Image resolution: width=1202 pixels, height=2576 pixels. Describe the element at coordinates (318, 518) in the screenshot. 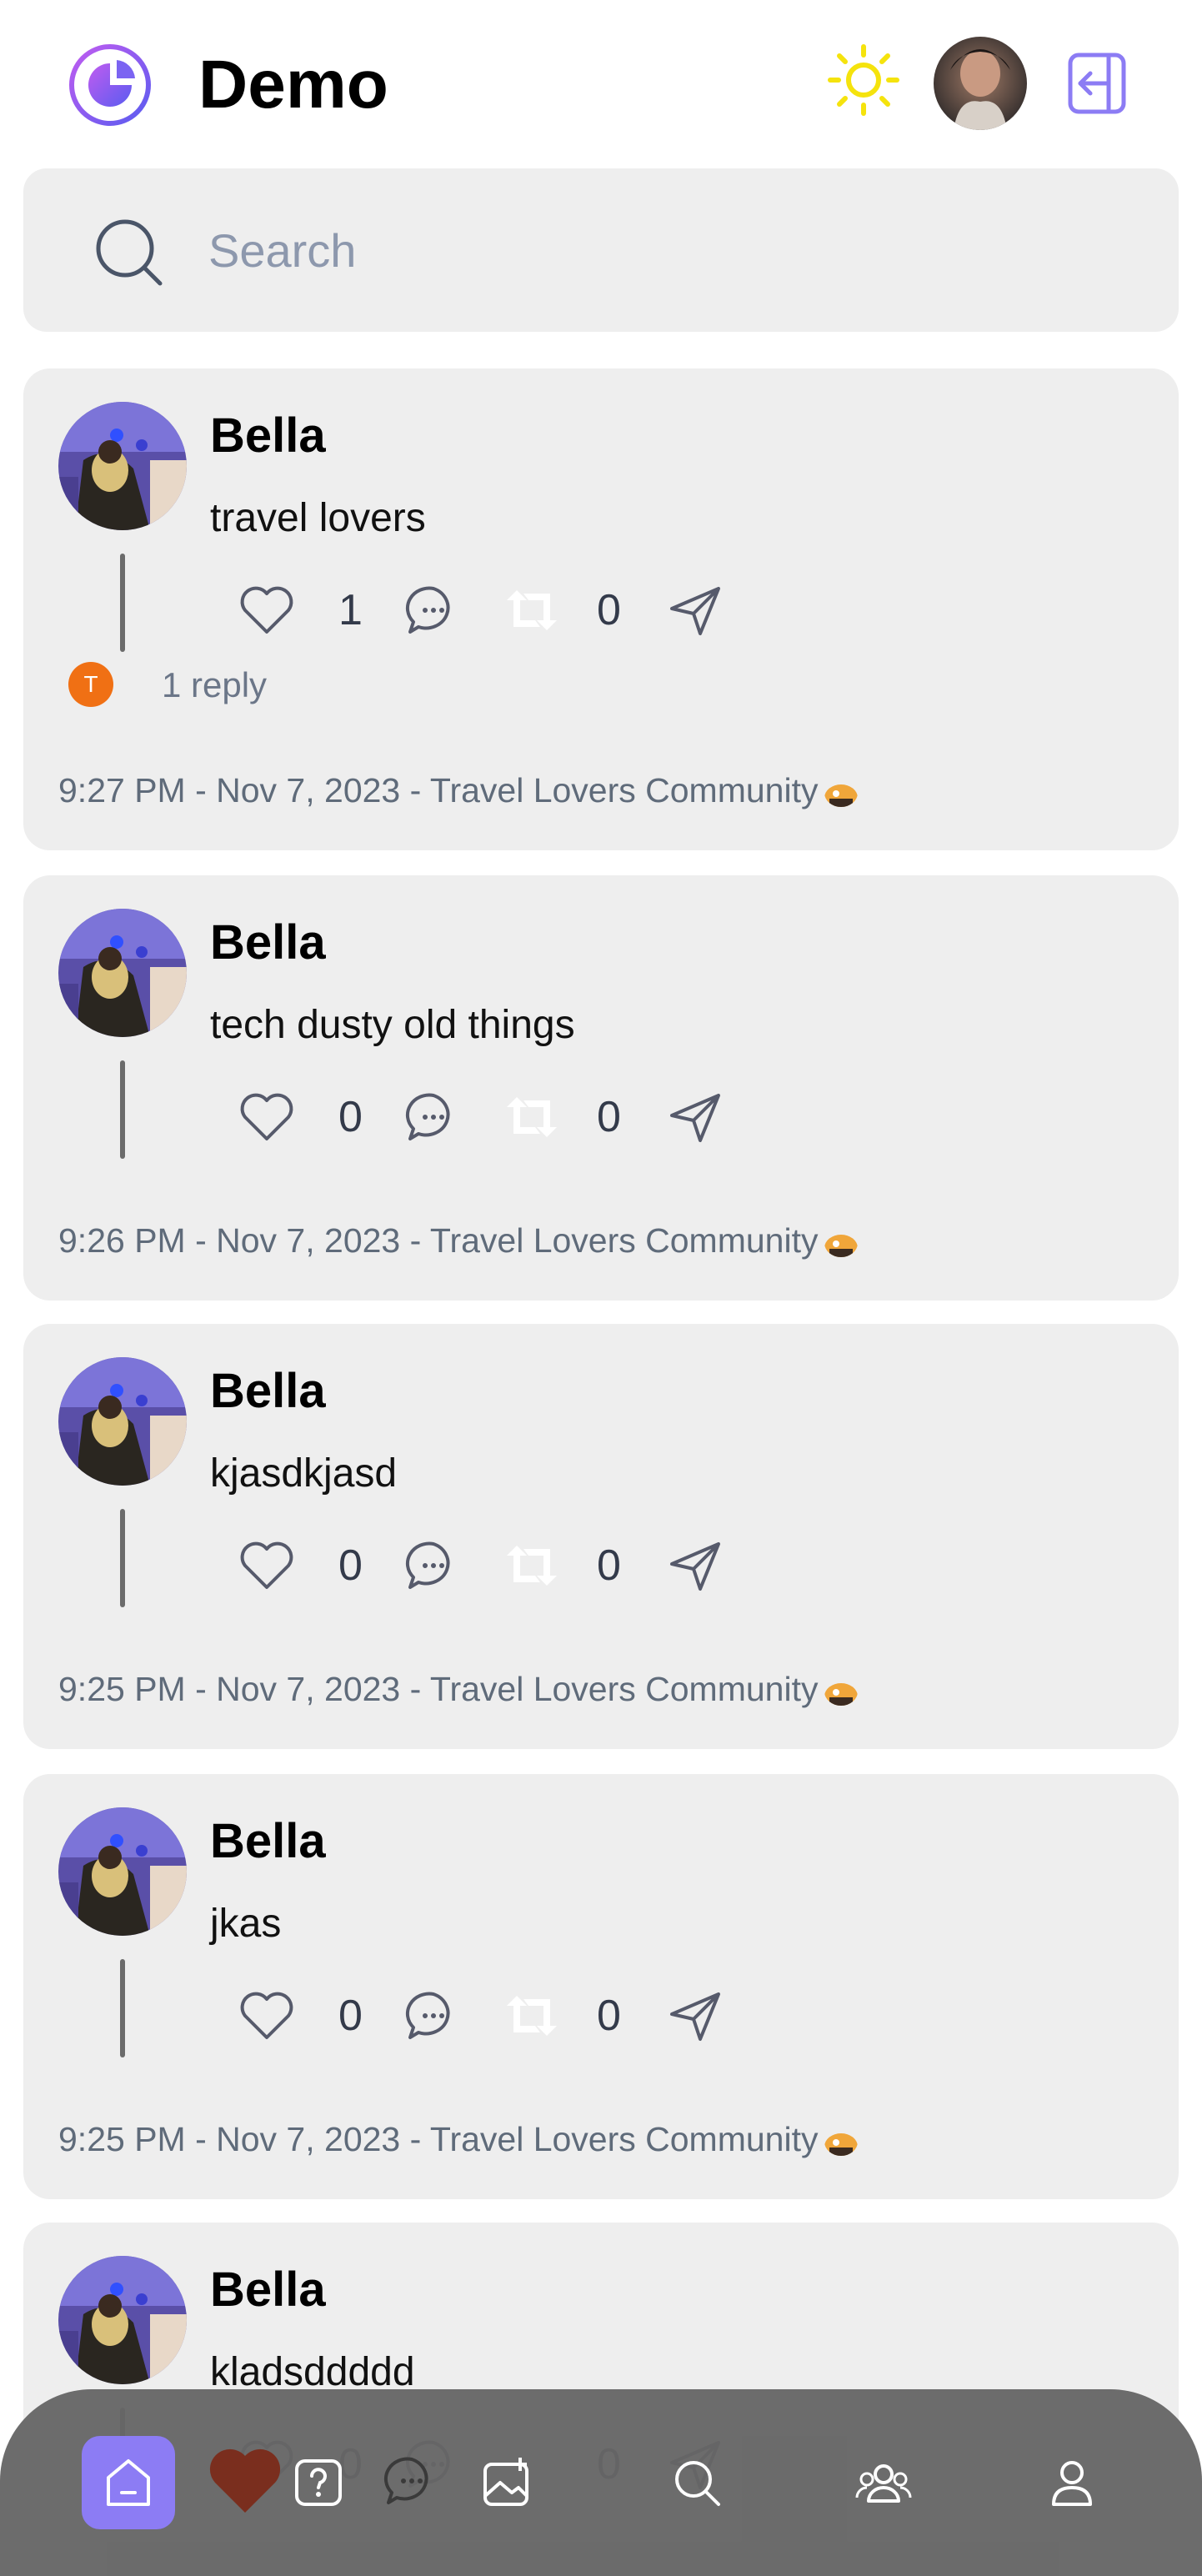

I see `post-text: travel lovers` at that location.